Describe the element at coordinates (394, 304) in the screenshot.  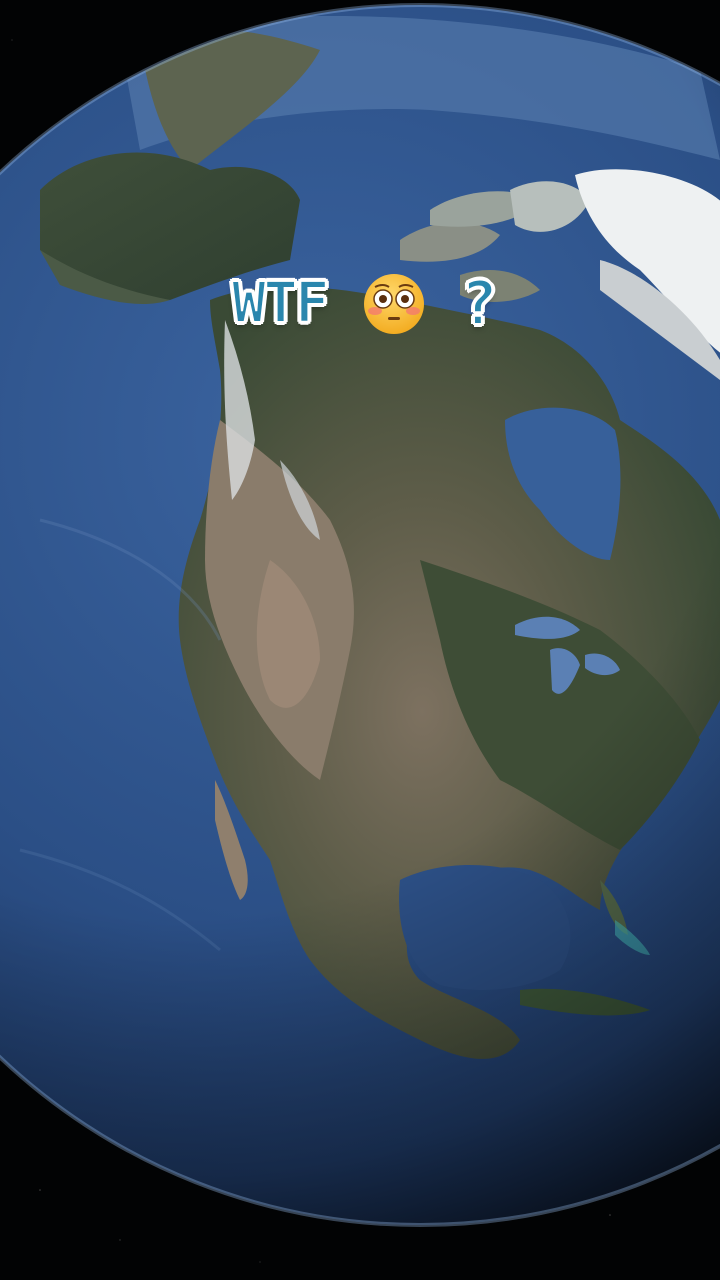
I see `flushed-face-icon` at that location.